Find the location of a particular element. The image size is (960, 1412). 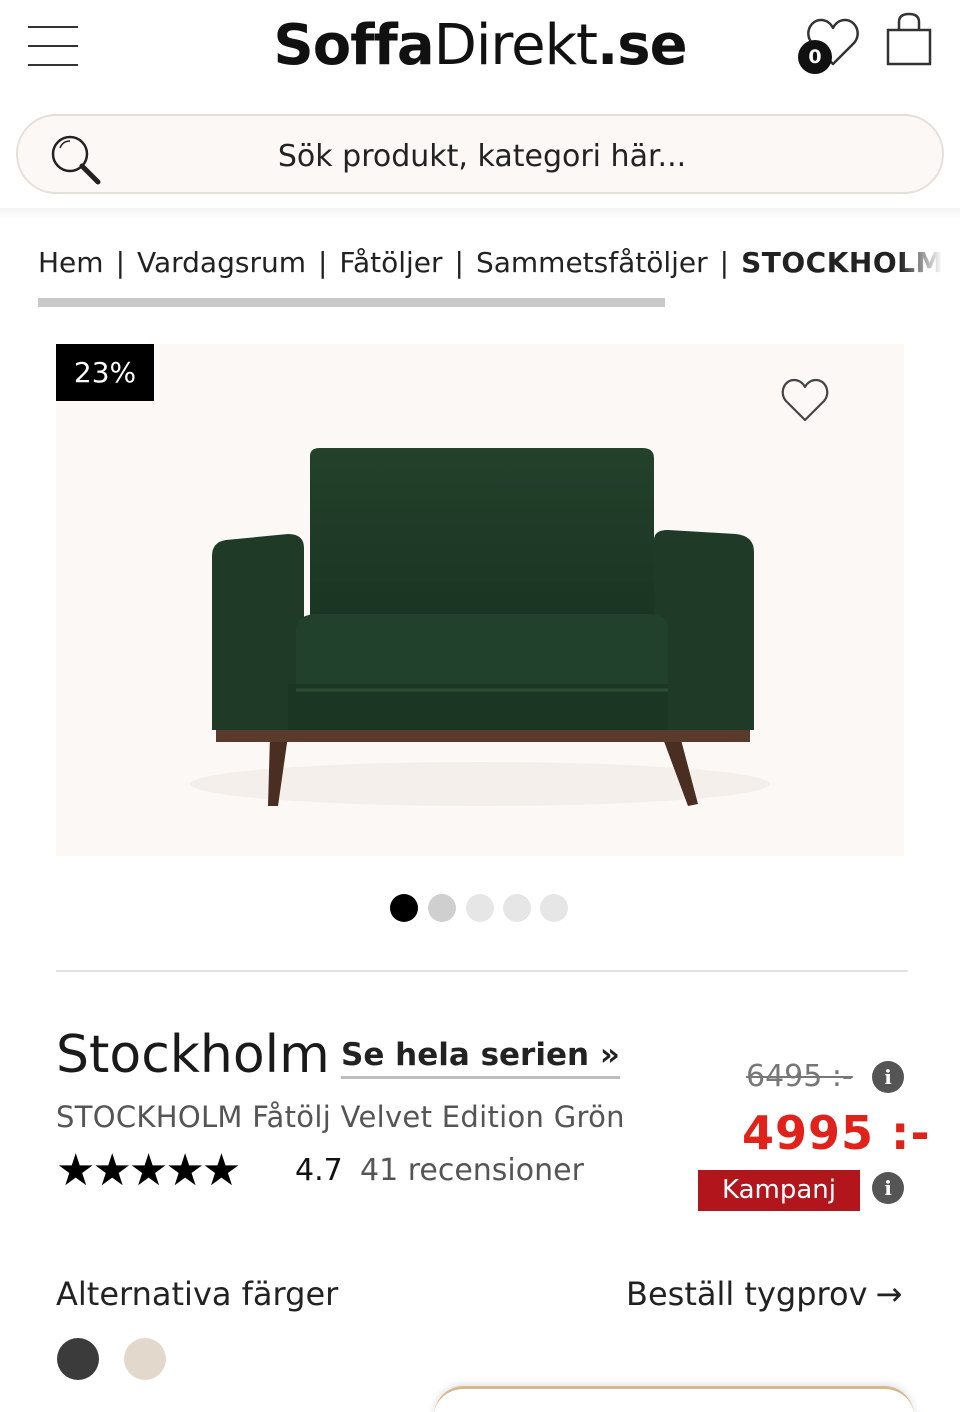

breadcrumb-scrollbar is located at coordinates (351, 302).